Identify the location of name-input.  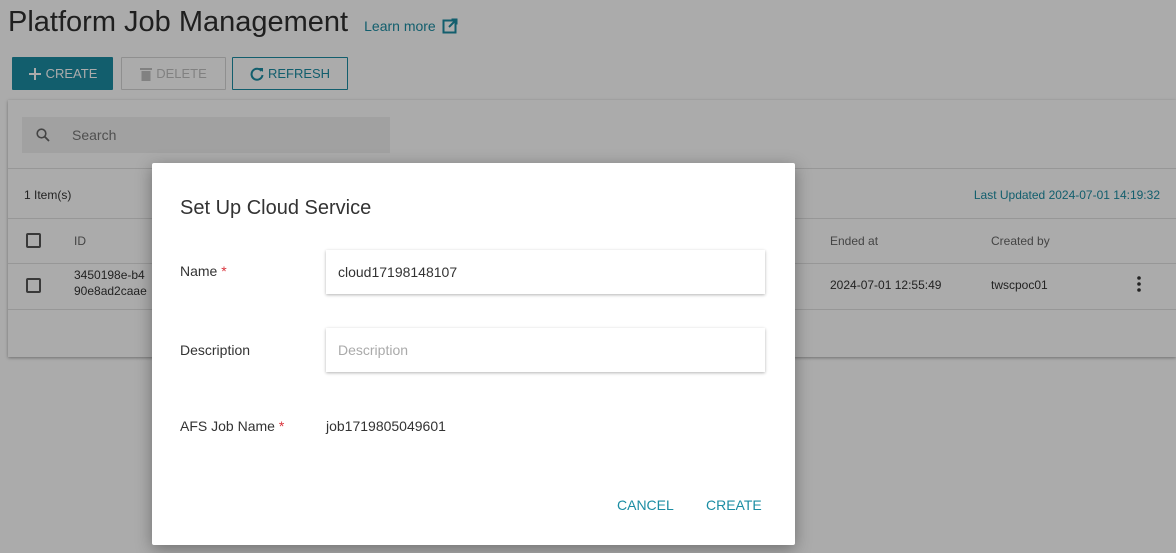
(545, 272).